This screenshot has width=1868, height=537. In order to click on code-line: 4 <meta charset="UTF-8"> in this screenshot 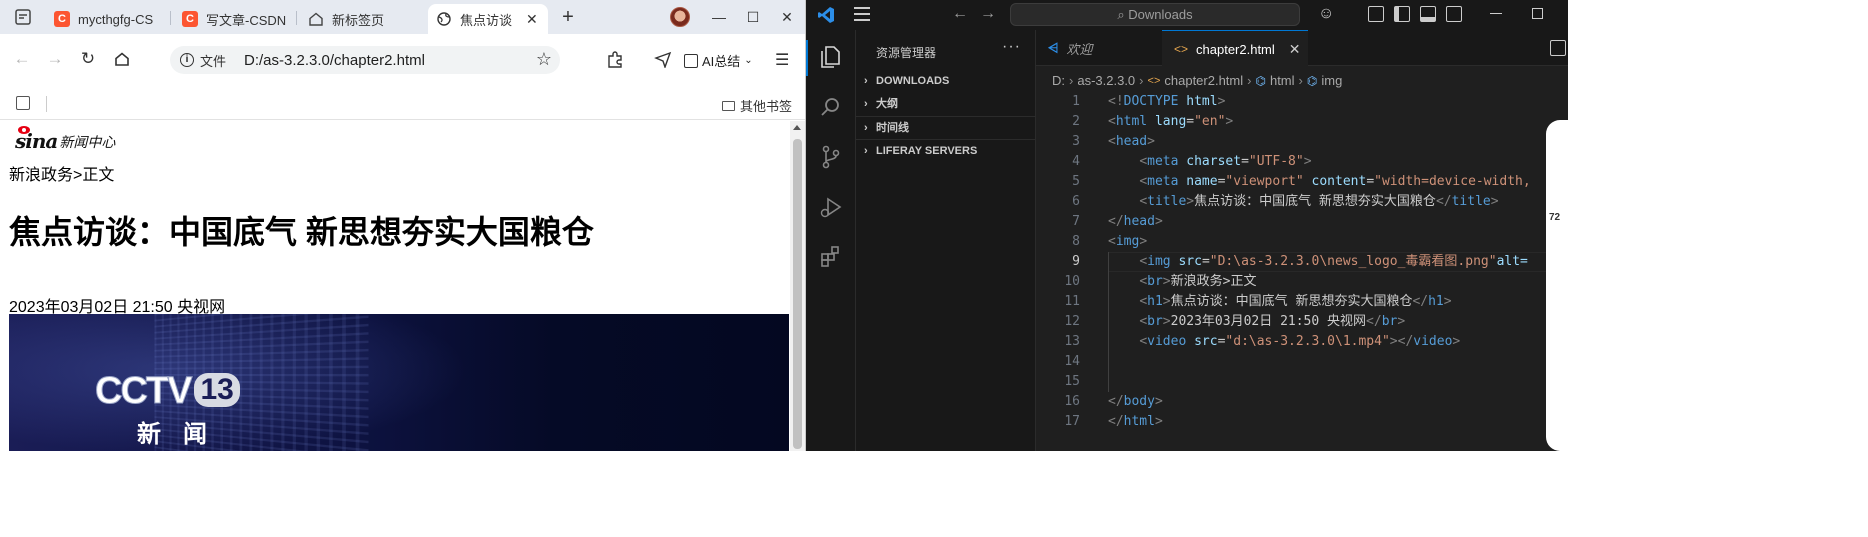, I will do `click(1302, 162)`.